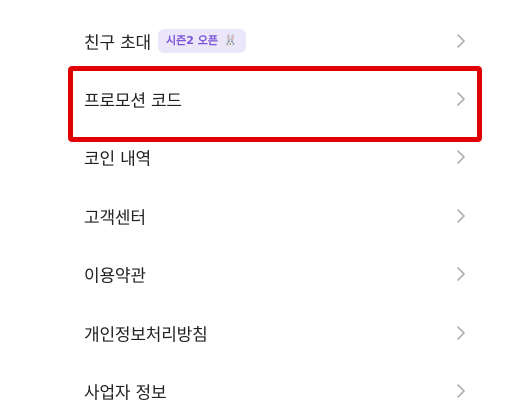 The height and width of the screenshot is (412, 523). What do you see at coordinates (192, 40) in the screenshot?
I see `badge-label: 시즌2 오픈` at bounding box center [192, 40].